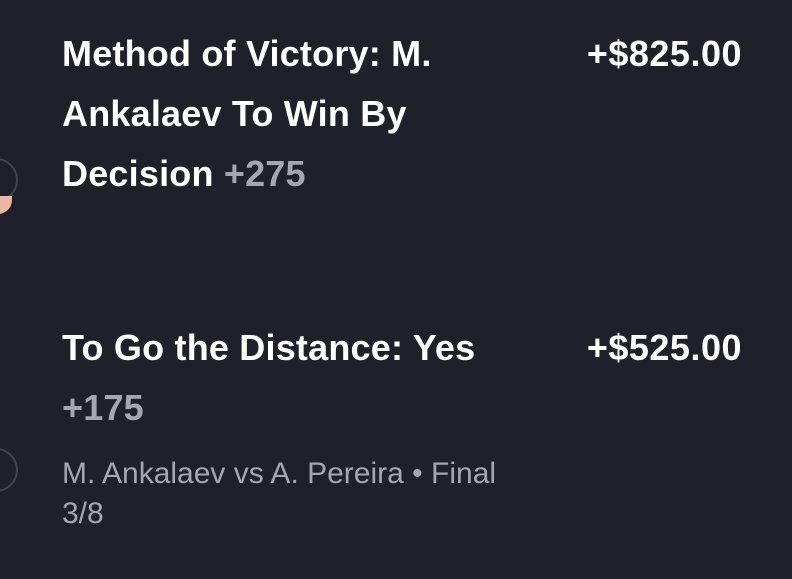 Image resolution: width=792 pixels, height=579 pixels. Describe the element at coordinates (233, 473) in the screenshot. I see `event-matchup: M. Ankalaev vs A. Pereira` at that location.